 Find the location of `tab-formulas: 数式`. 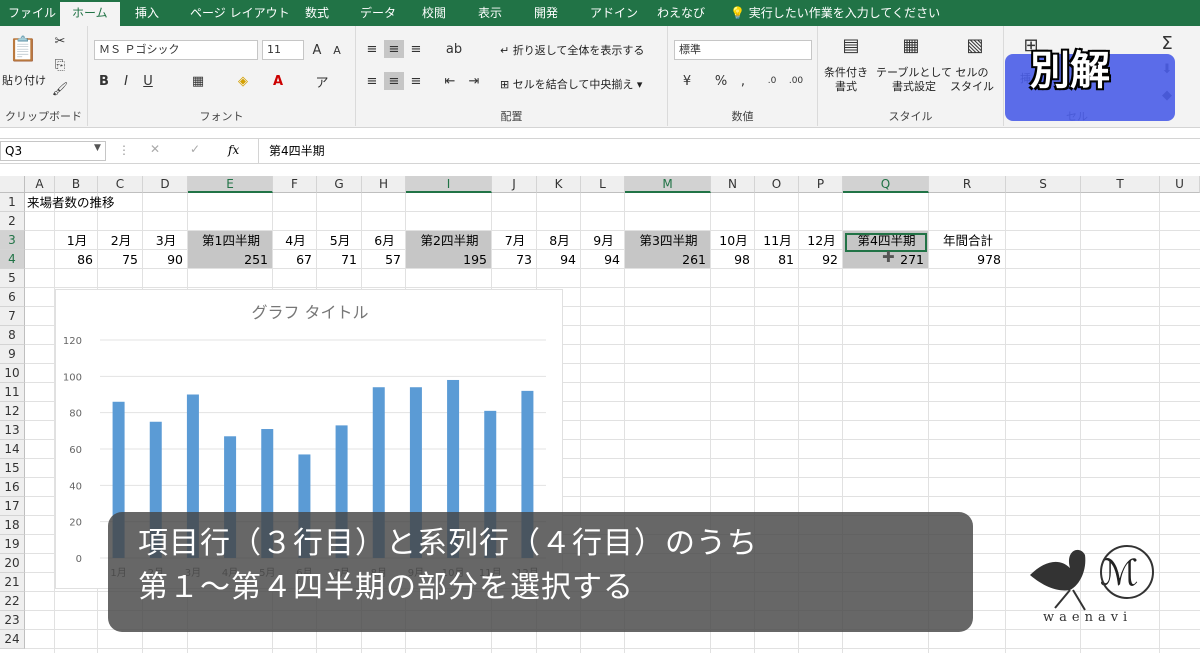

tab-formulas: 数式 is located at coordinates (317, 13).